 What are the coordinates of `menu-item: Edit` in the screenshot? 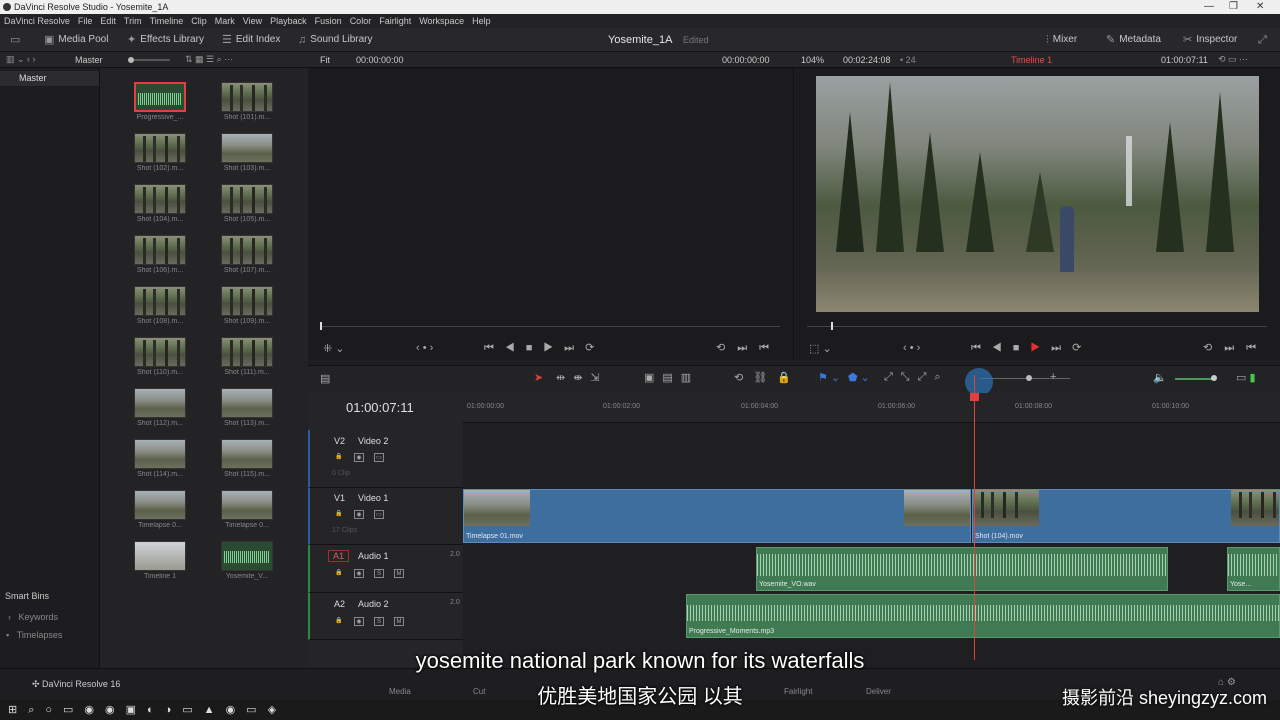 It's located at (108, 21).